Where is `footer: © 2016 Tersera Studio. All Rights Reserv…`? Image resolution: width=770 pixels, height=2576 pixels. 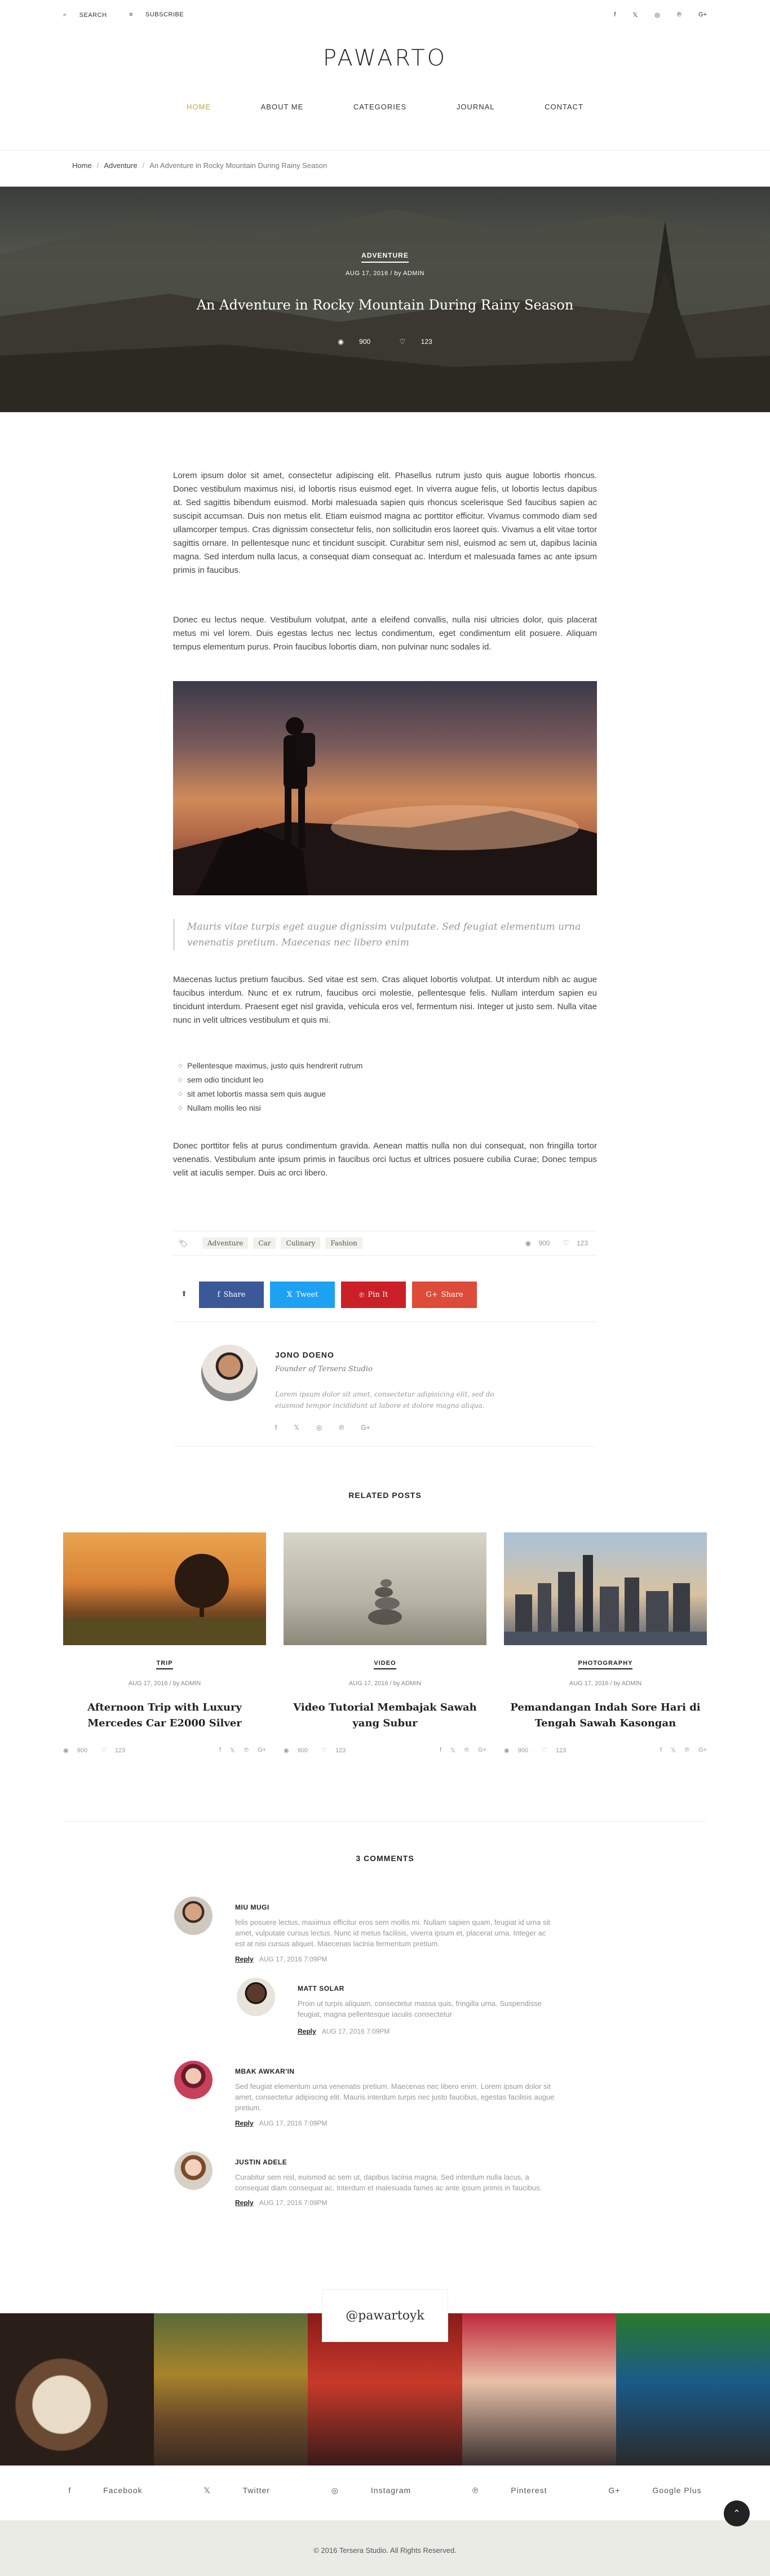 footer: © 2016 Tersera Studio. All Rights Reserv… is located at coordinates (385, 2548).